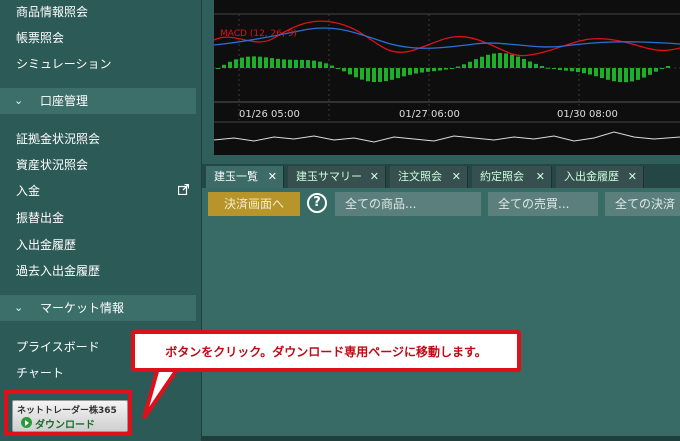 The height and width of the screenshot is (441, 680). What do you see at coordinates (441, 438) in the screenshot?
I see `divider` at bounding box center [441, 438].